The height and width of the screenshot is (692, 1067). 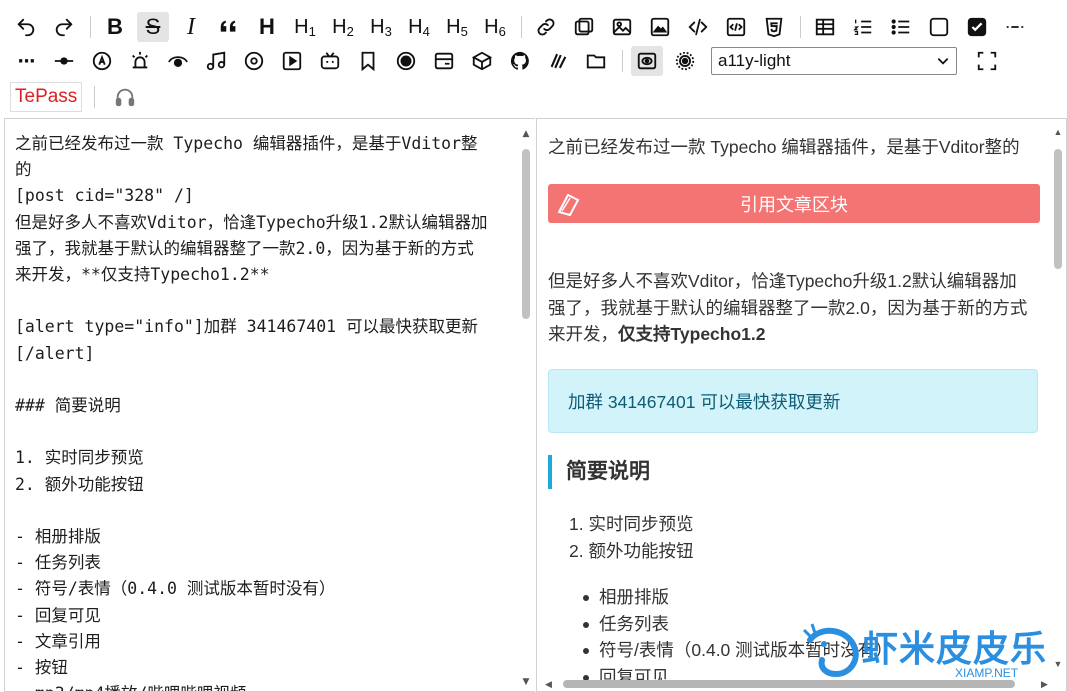 I want to click on list-item-text: 符号/表情（0.4.0 测试版本暂时没有）, so click(x=746, y=650).